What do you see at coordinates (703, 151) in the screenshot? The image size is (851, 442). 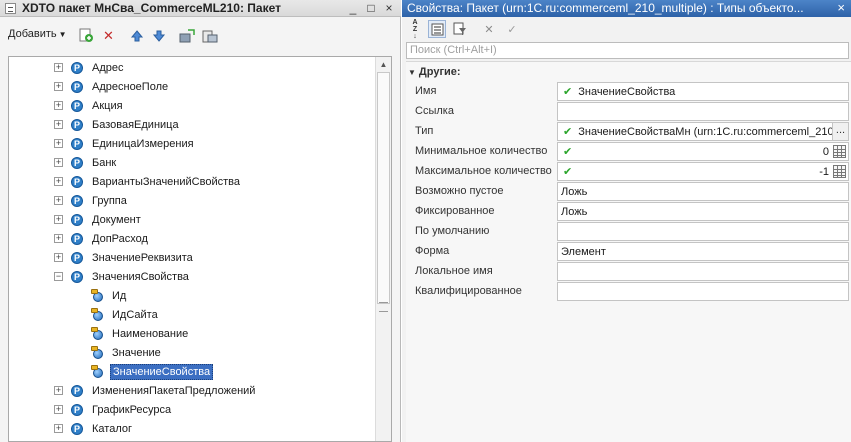 I see `property-value-field: ✔ 0` at bounding box center [703, 151].